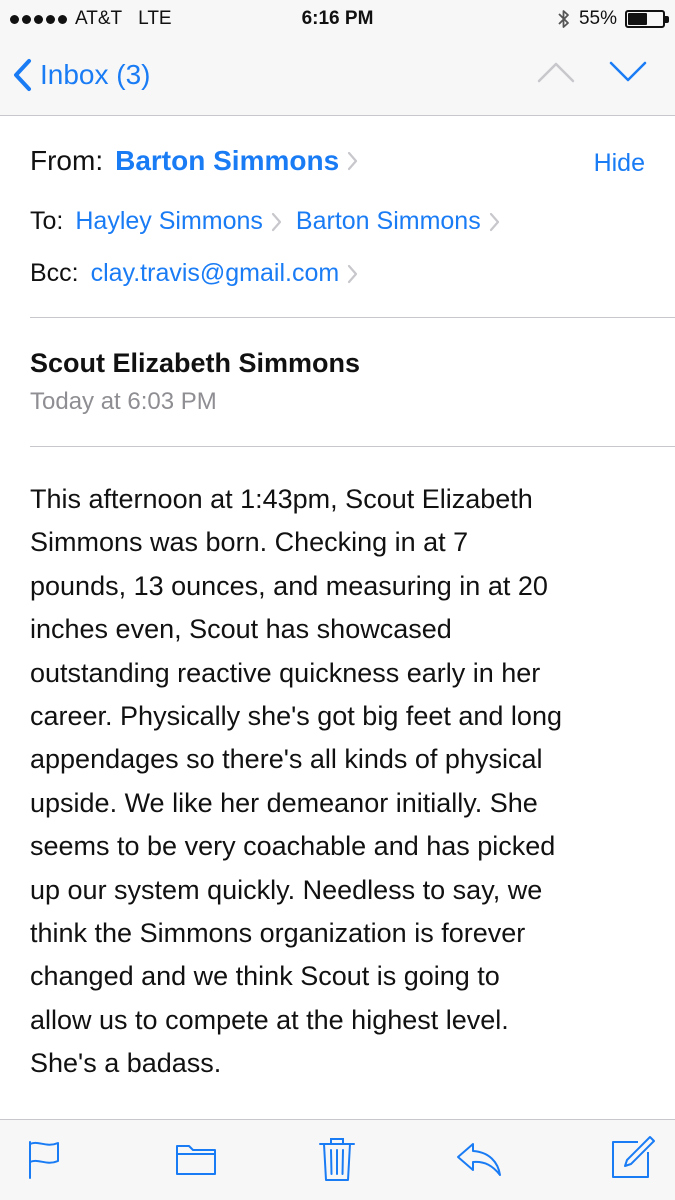 The image size is (675, 1200). I want to click on body-line: Simmons was born. Checking in at 7, so click(249, 542).